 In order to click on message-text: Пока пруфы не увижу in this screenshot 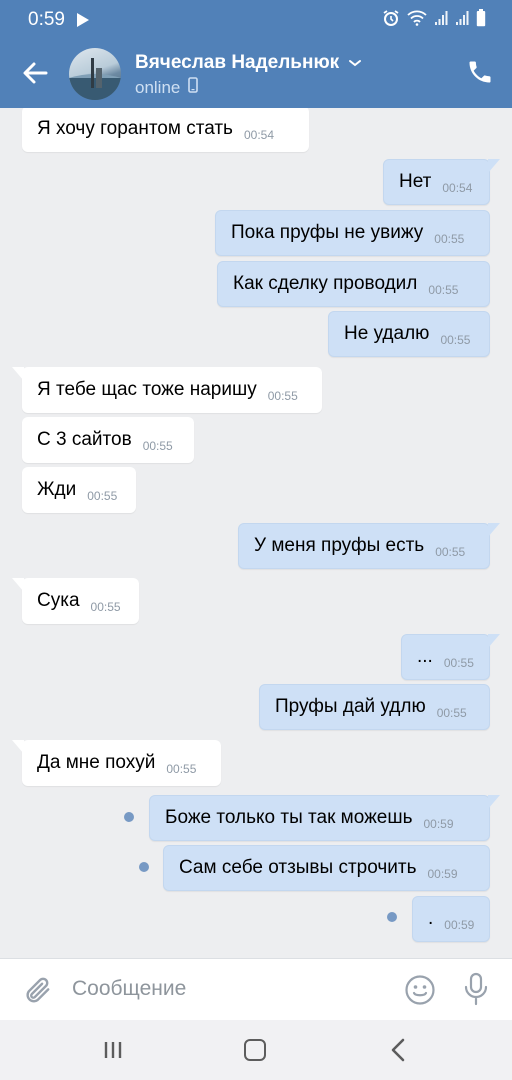, I will do `click(327, 232)`.